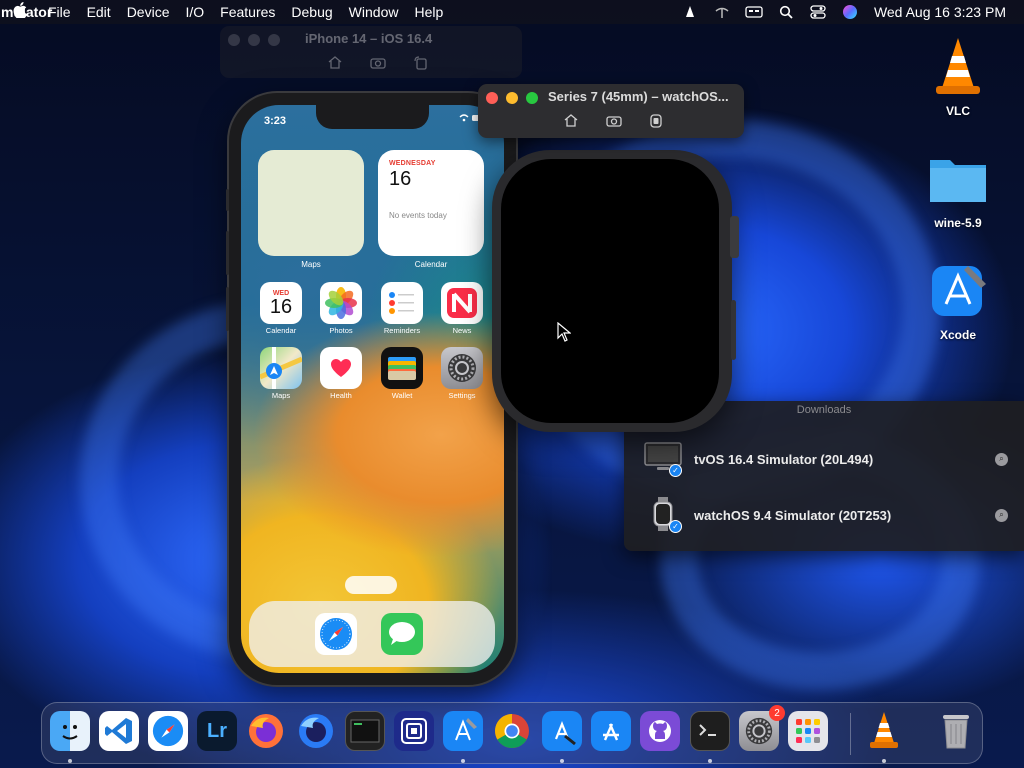 The width and height of the screenshot is (1024, 768). What do you see at coordinates (762, 728) in the screenshot?
I see `system-settings-icon: 2` at bounding box center [762, 728].